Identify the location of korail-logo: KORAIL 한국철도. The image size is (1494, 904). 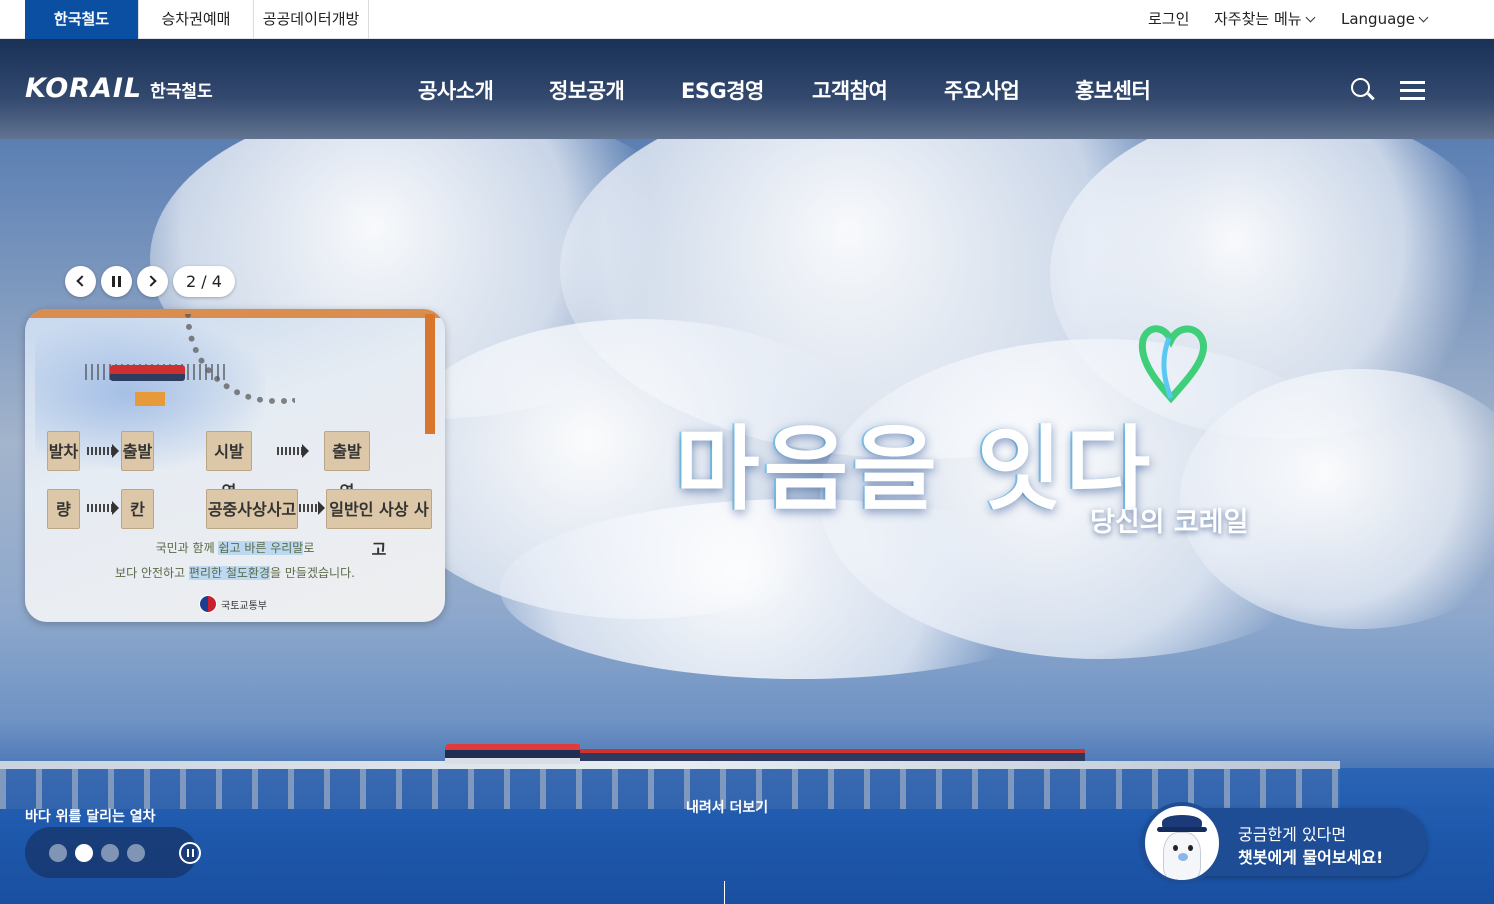
(119, 88).